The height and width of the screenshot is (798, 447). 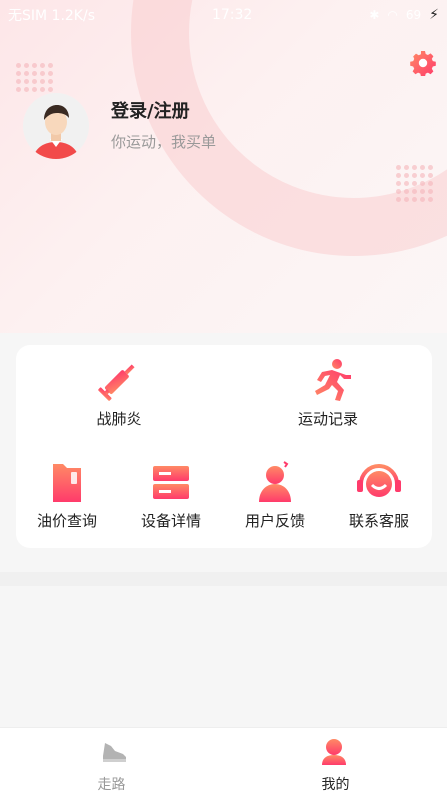 I want to click on person-icon, so click(x=334, y=752).